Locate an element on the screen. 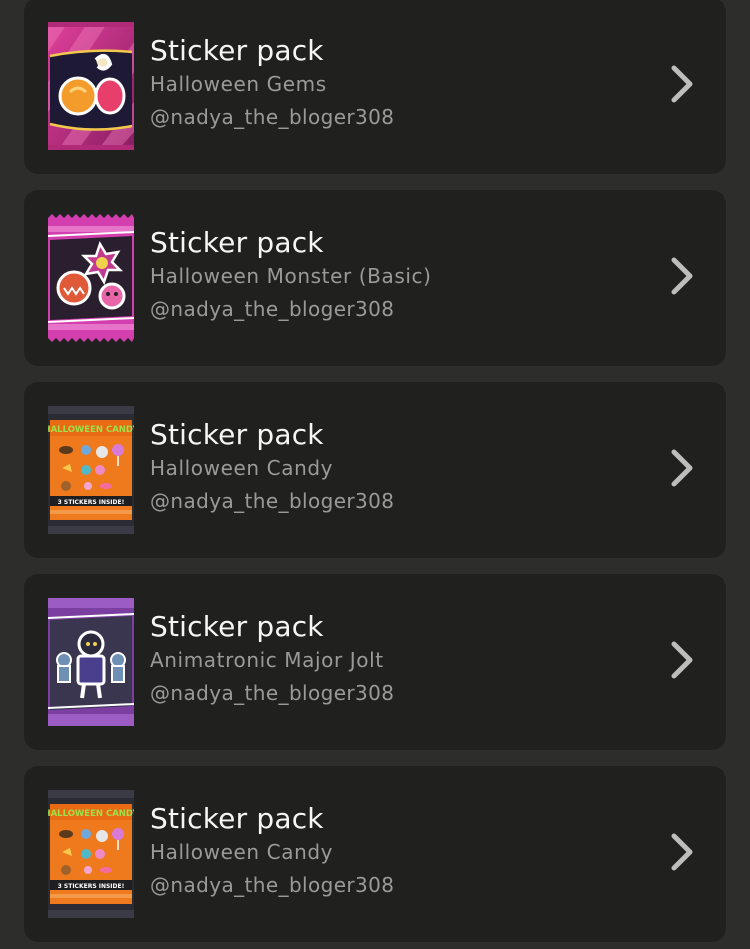 Image resolution: width=750 pixels, height=949 pixels. animatronic-pack-icon is located at coordinates (91, 662).